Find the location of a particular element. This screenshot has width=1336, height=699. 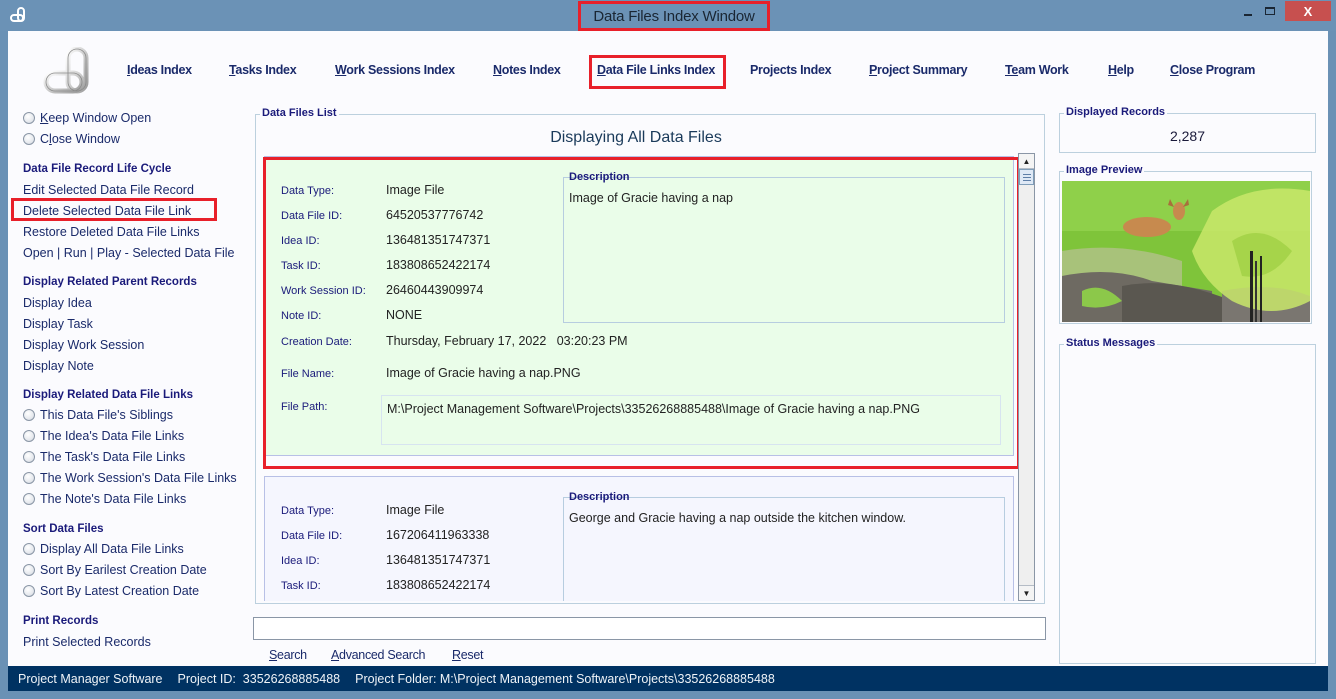

description-label: Description is located at coordinates (599, 177).